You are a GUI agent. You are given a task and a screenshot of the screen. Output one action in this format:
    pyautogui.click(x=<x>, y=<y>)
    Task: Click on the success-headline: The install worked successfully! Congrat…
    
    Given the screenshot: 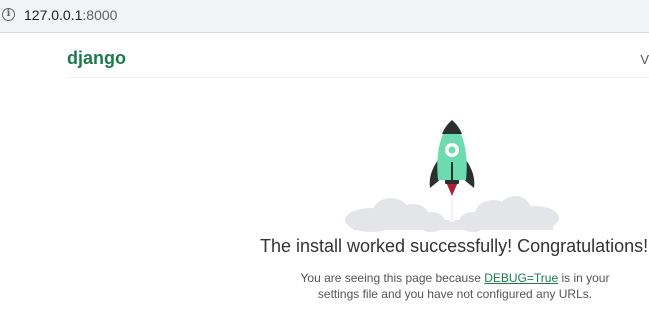 What is the action you would take?
    pyautogui.click(x=454, y=246)
    